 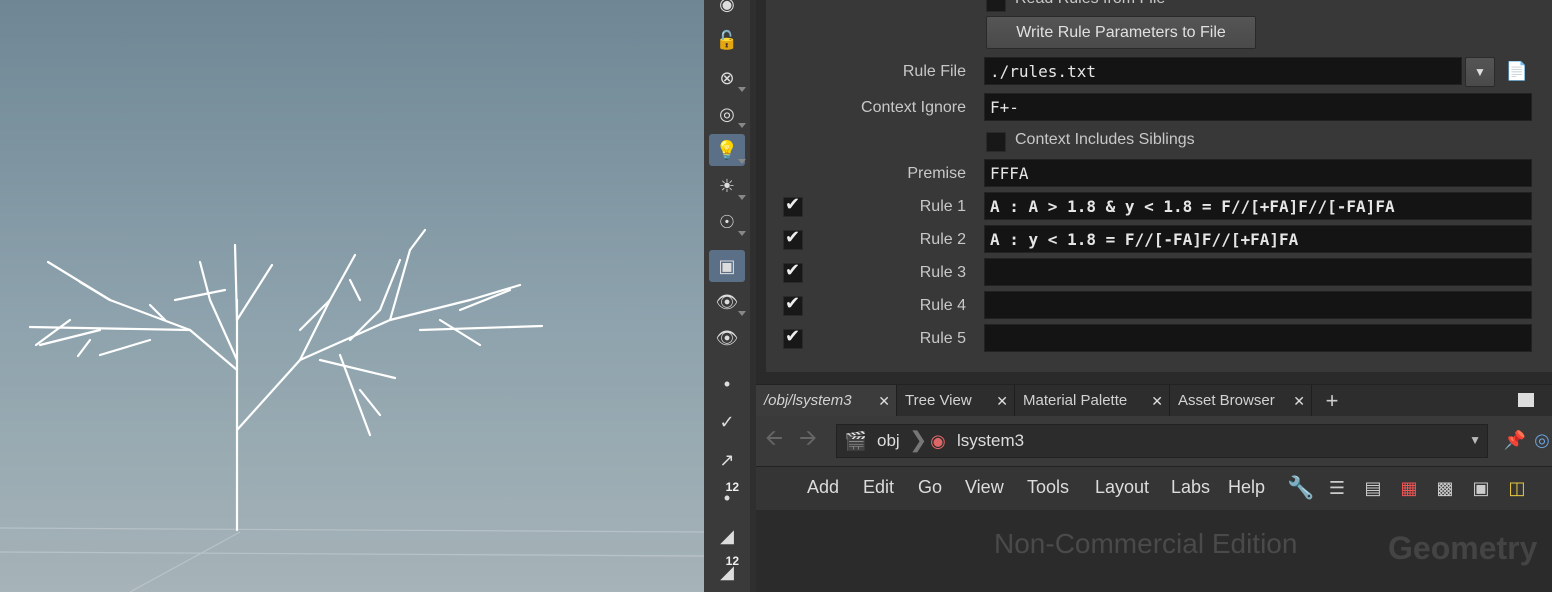 What do you see at coordinates (942, 206) in the screenshot?
I see `rule-label: Rule 1` at bounding box center [942, 206].